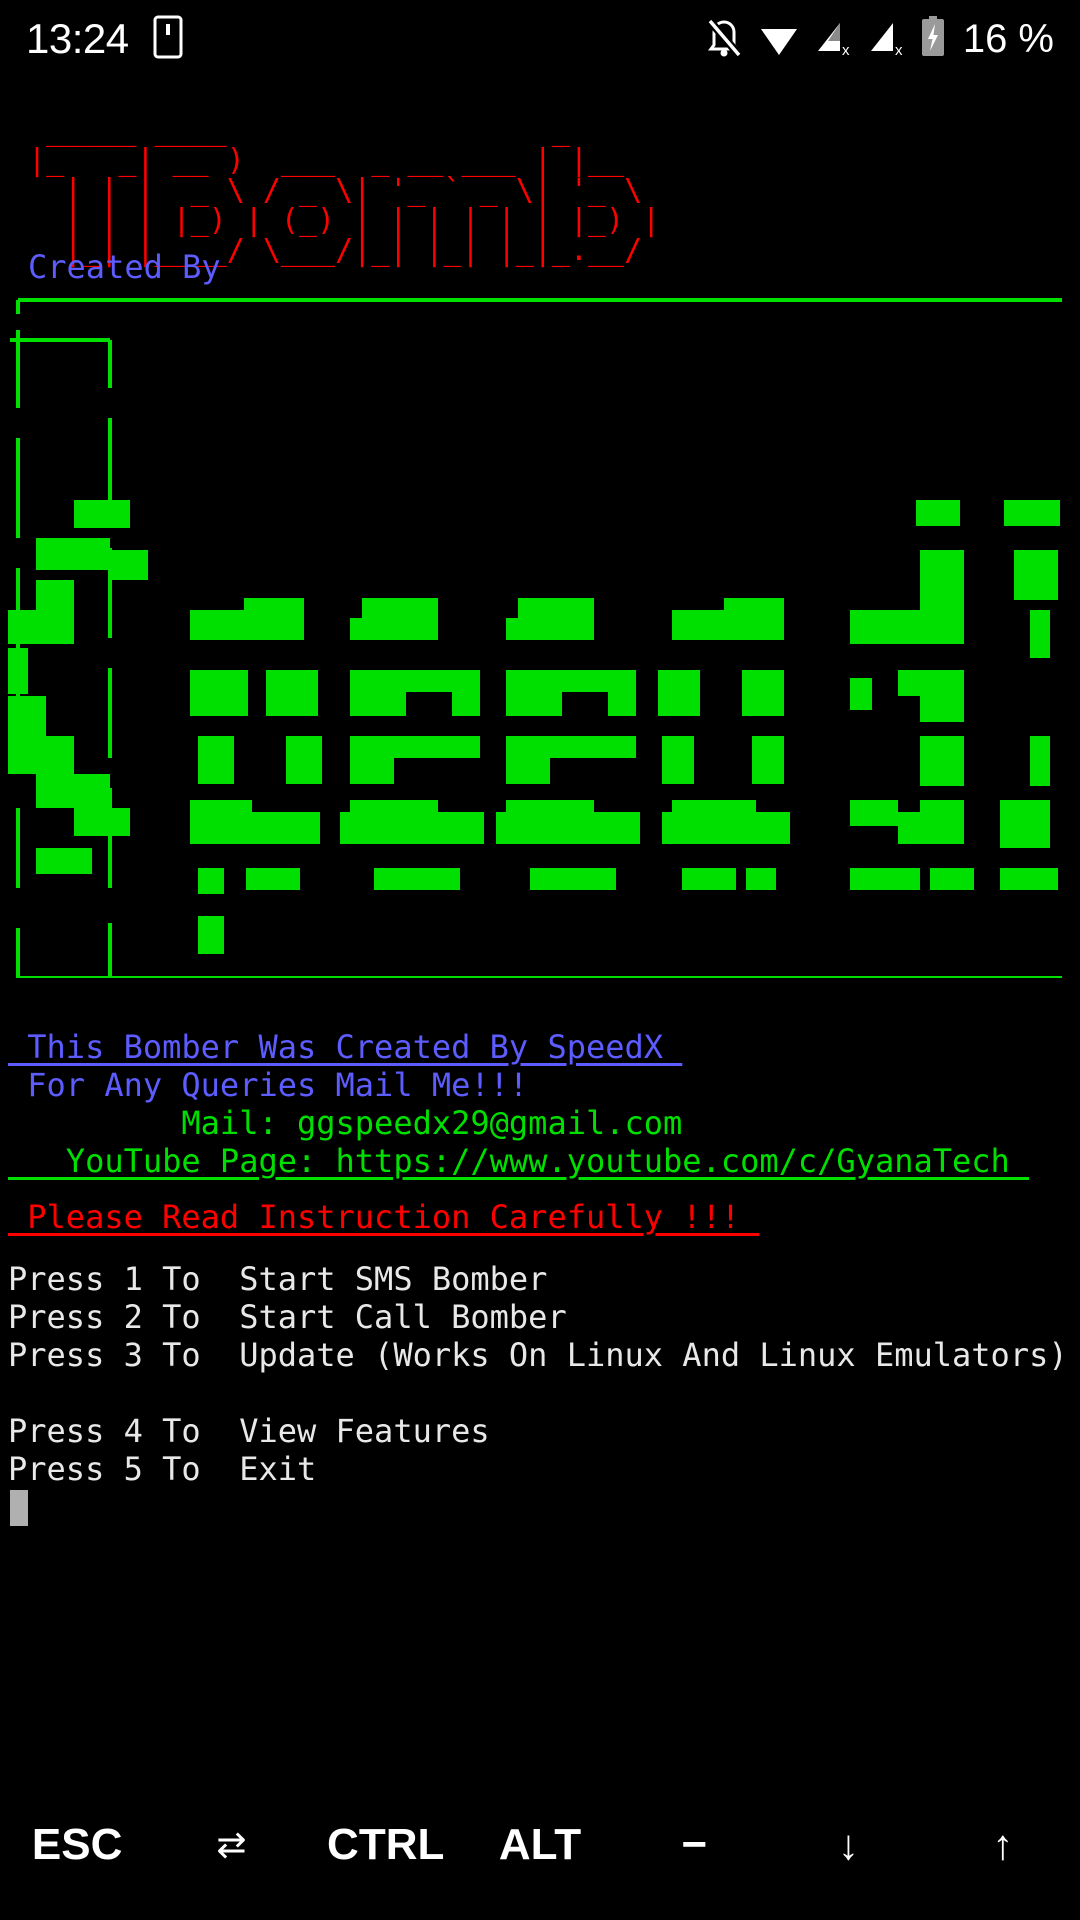 This screenshot has height=1920, width=1080. Describe the element at coordinates (168, 39) in the screenshot. I see `device-icon` at that location.